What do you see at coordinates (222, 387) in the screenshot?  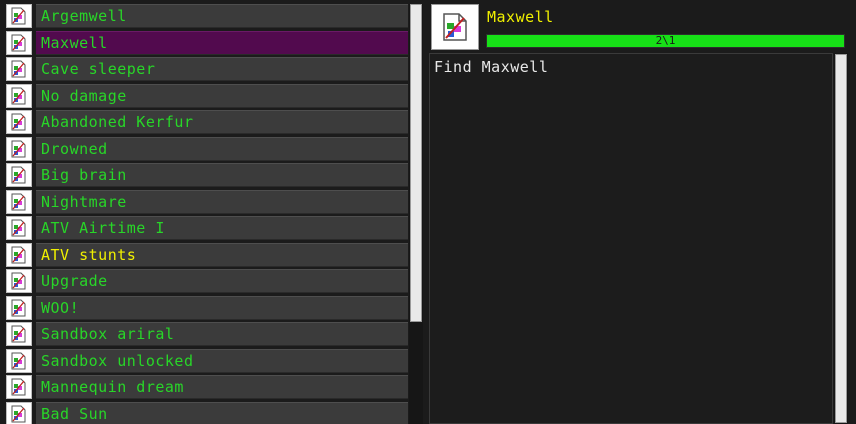 I see `achievement-label: Mannequin dream` at bounding box center [222, 387].